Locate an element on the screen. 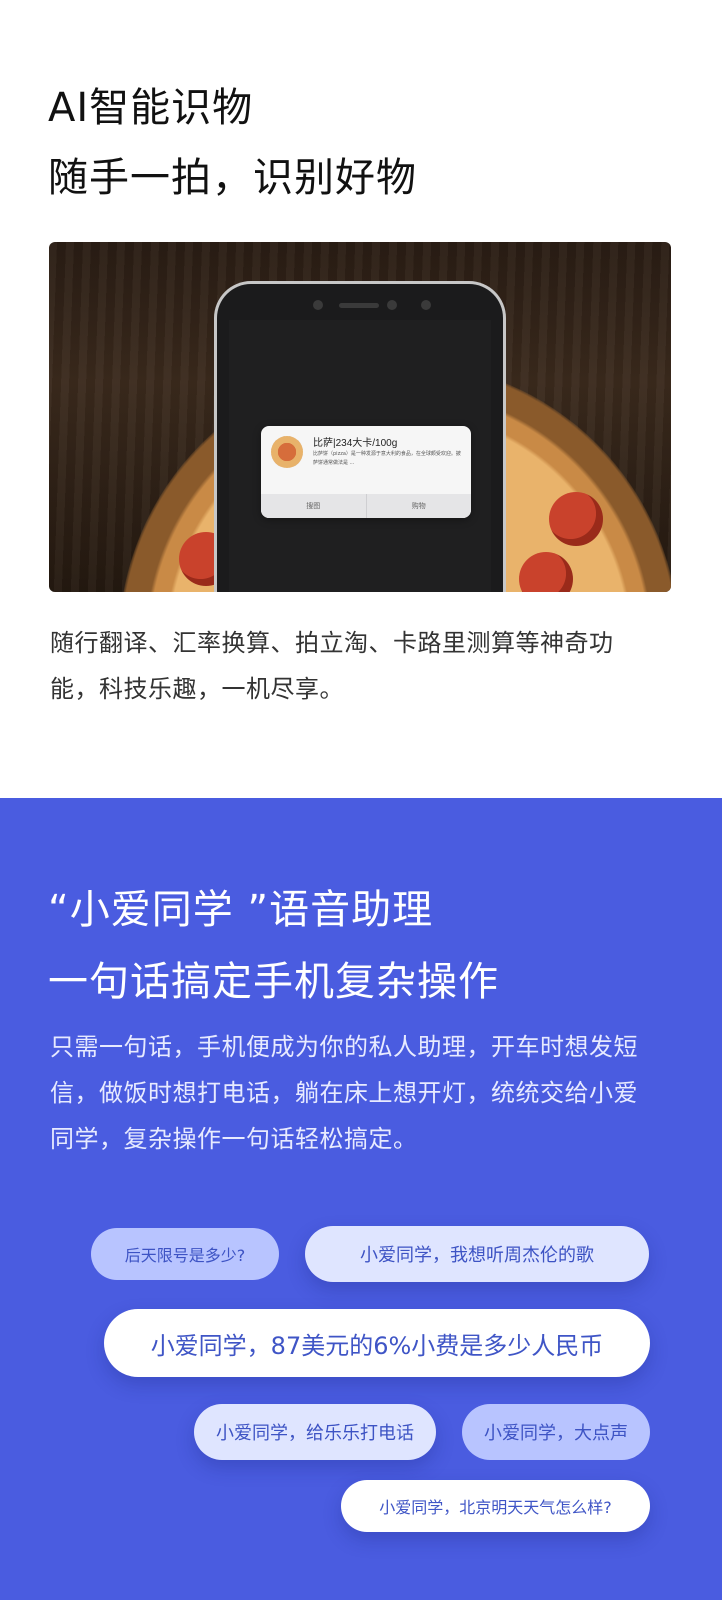 The width and height of the screenshot is (722, 1600). speaker-grille is located at coordinates (359, 305).